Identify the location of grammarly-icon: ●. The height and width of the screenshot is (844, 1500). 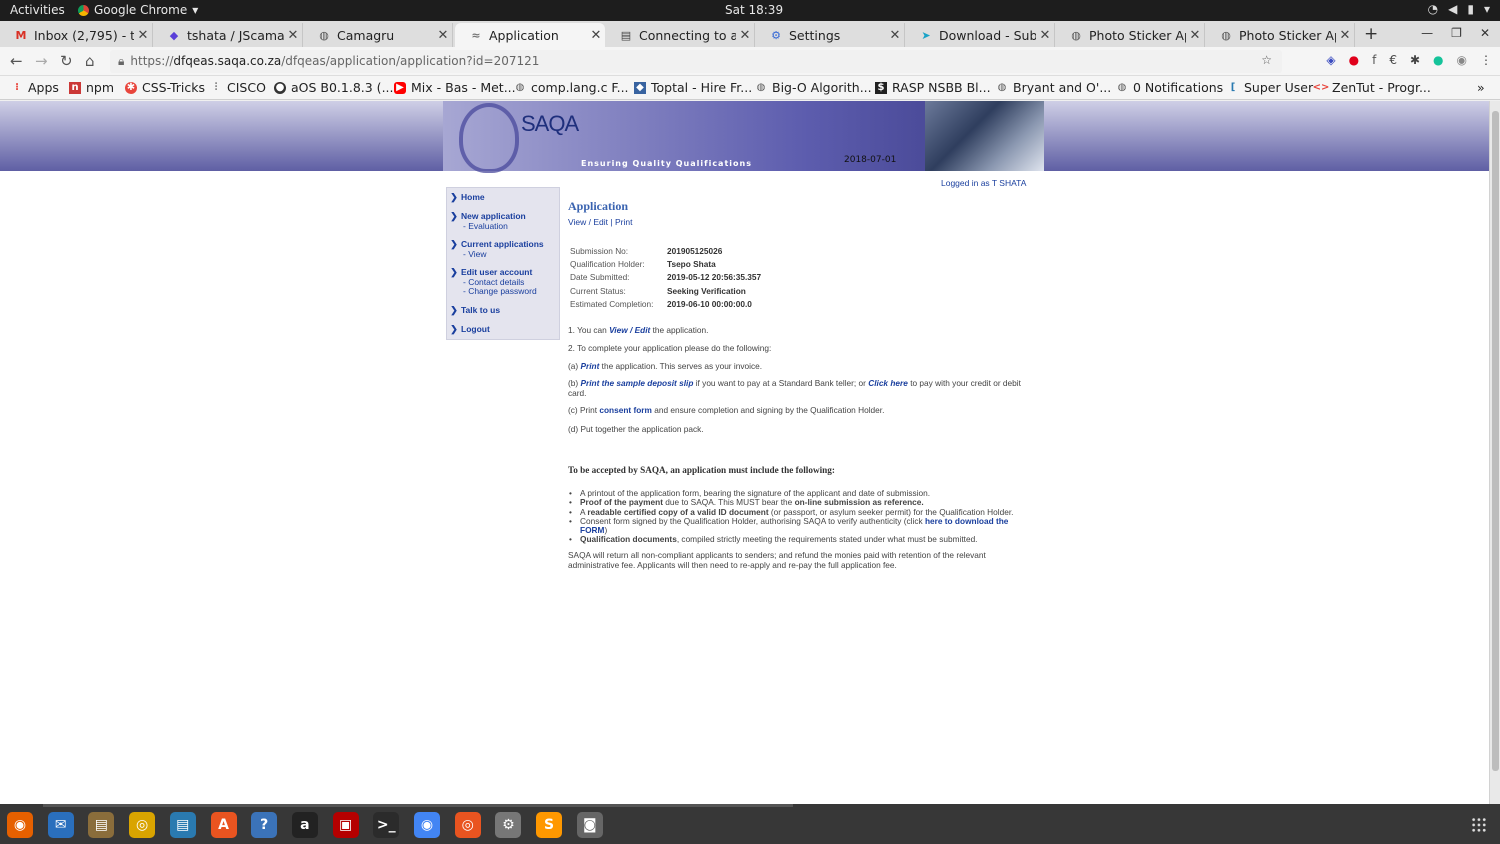
(1438, 60).